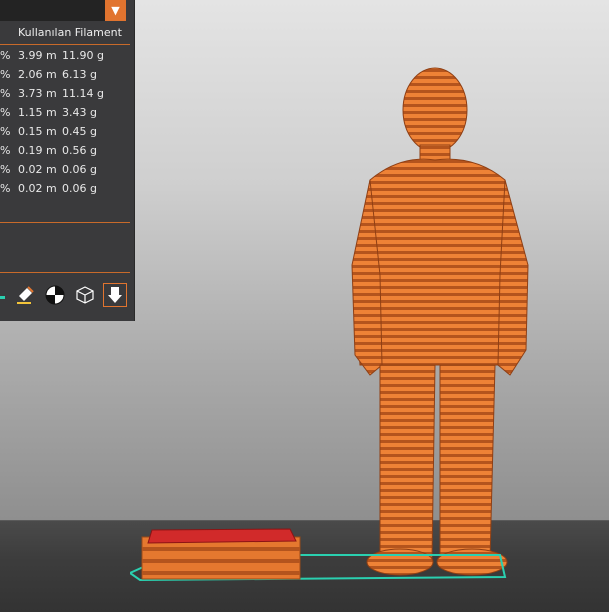 This screenshot has width=609, height=612. Describe the element at coordinates (48, 131) in the screenshot. I see `list-item: % 0.15 m 0.45 g` at that location.